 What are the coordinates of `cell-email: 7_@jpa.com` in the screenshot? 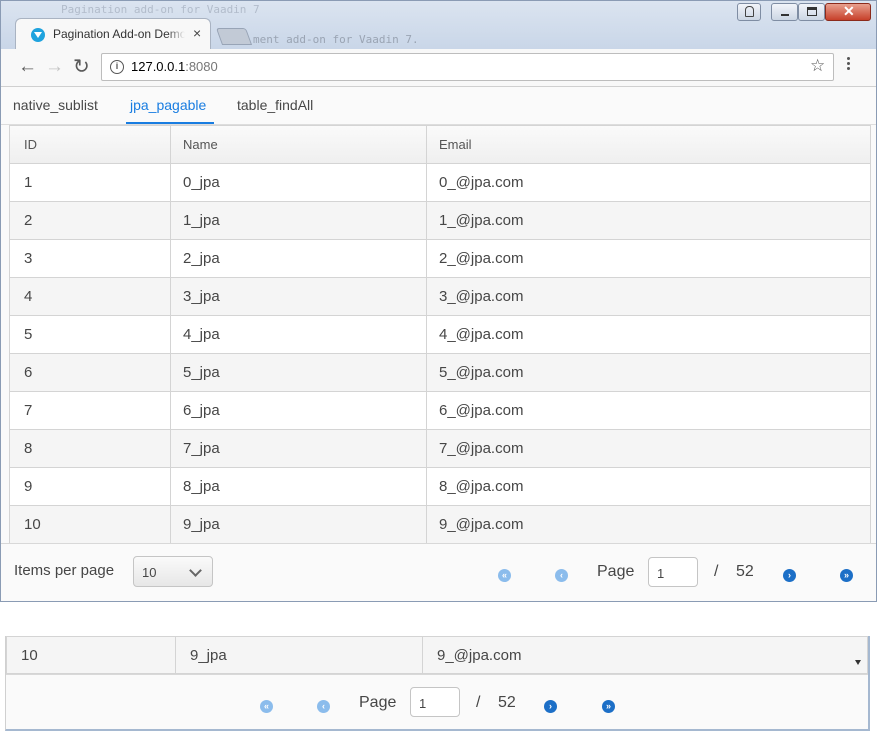 It's located at (481, 448).